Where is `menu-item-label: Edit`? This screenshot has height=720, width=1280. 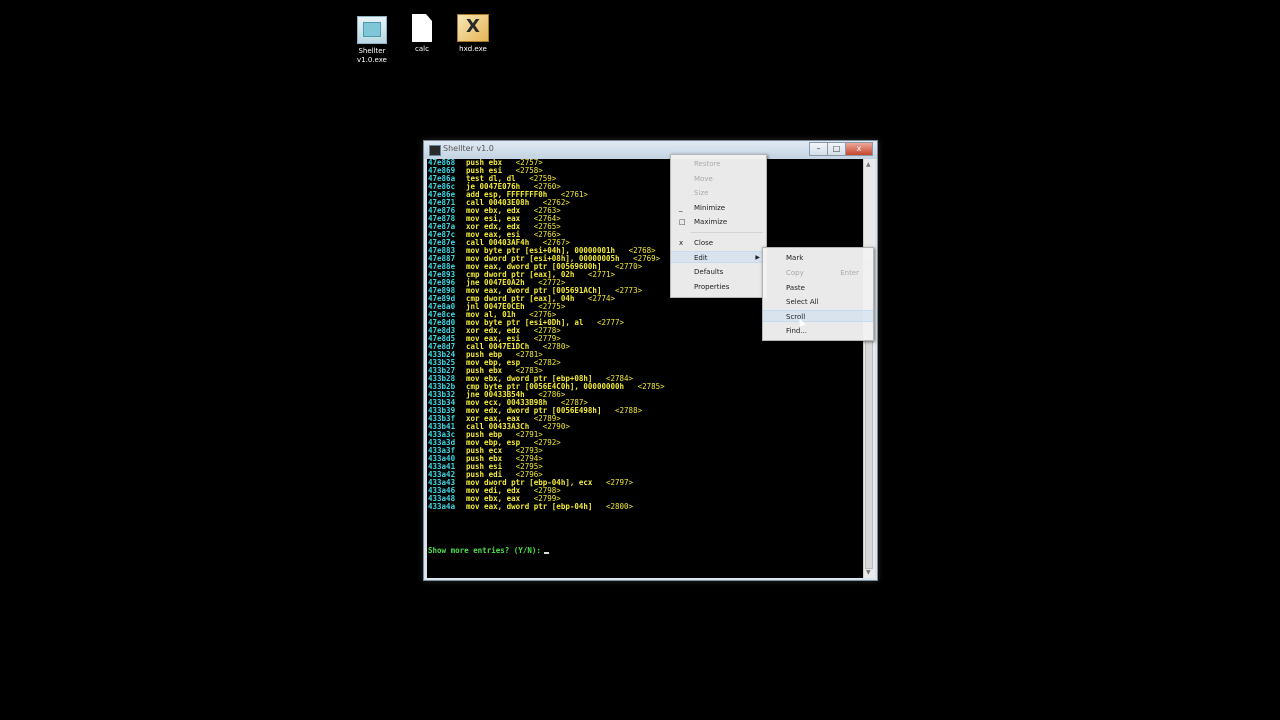
menu-item-label: Edit is located at coordinates (701, 258).